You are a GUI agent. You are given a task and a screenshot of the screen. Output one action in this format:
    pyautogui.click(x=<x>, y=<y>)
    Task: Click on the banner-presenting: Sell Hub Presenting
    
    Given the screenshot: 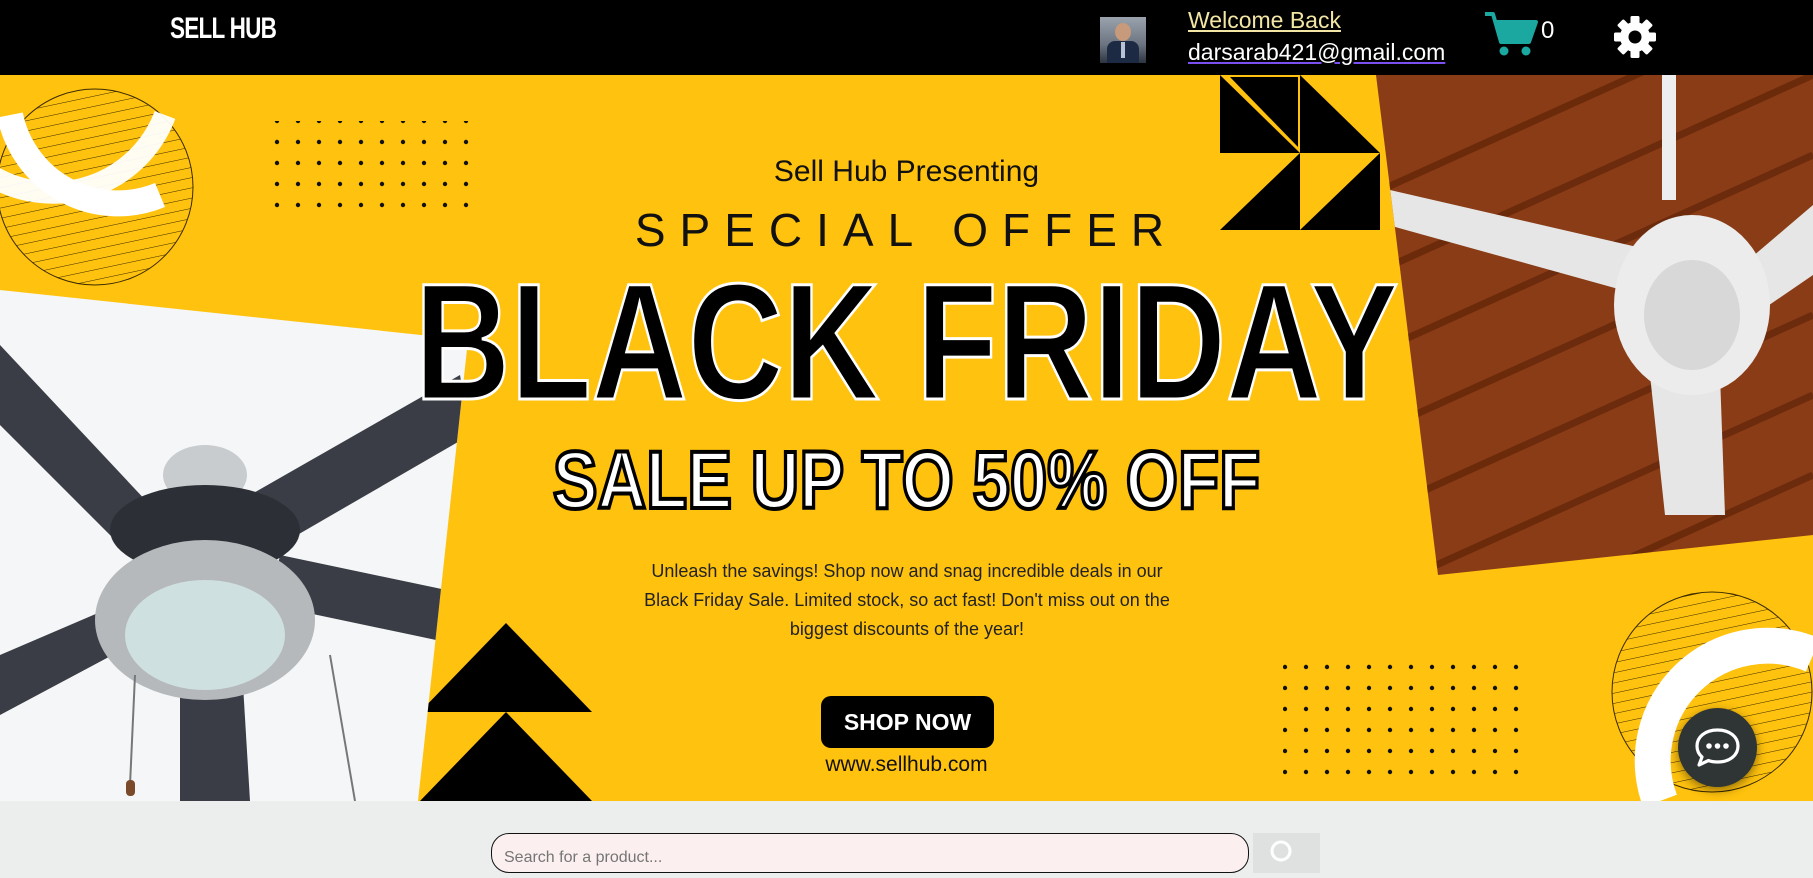 What is the action you would take?
    pyautogui.click(x=906, y=171)
    